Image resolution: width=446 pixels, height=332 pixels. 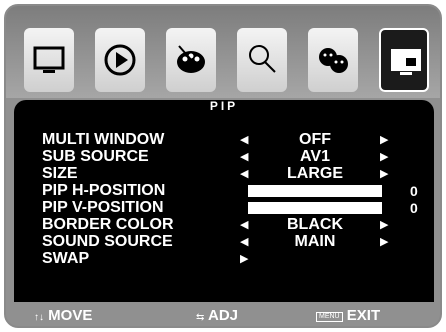 I want to click on multi-window-left-arrow: ◀, so click(x=244, y=140).